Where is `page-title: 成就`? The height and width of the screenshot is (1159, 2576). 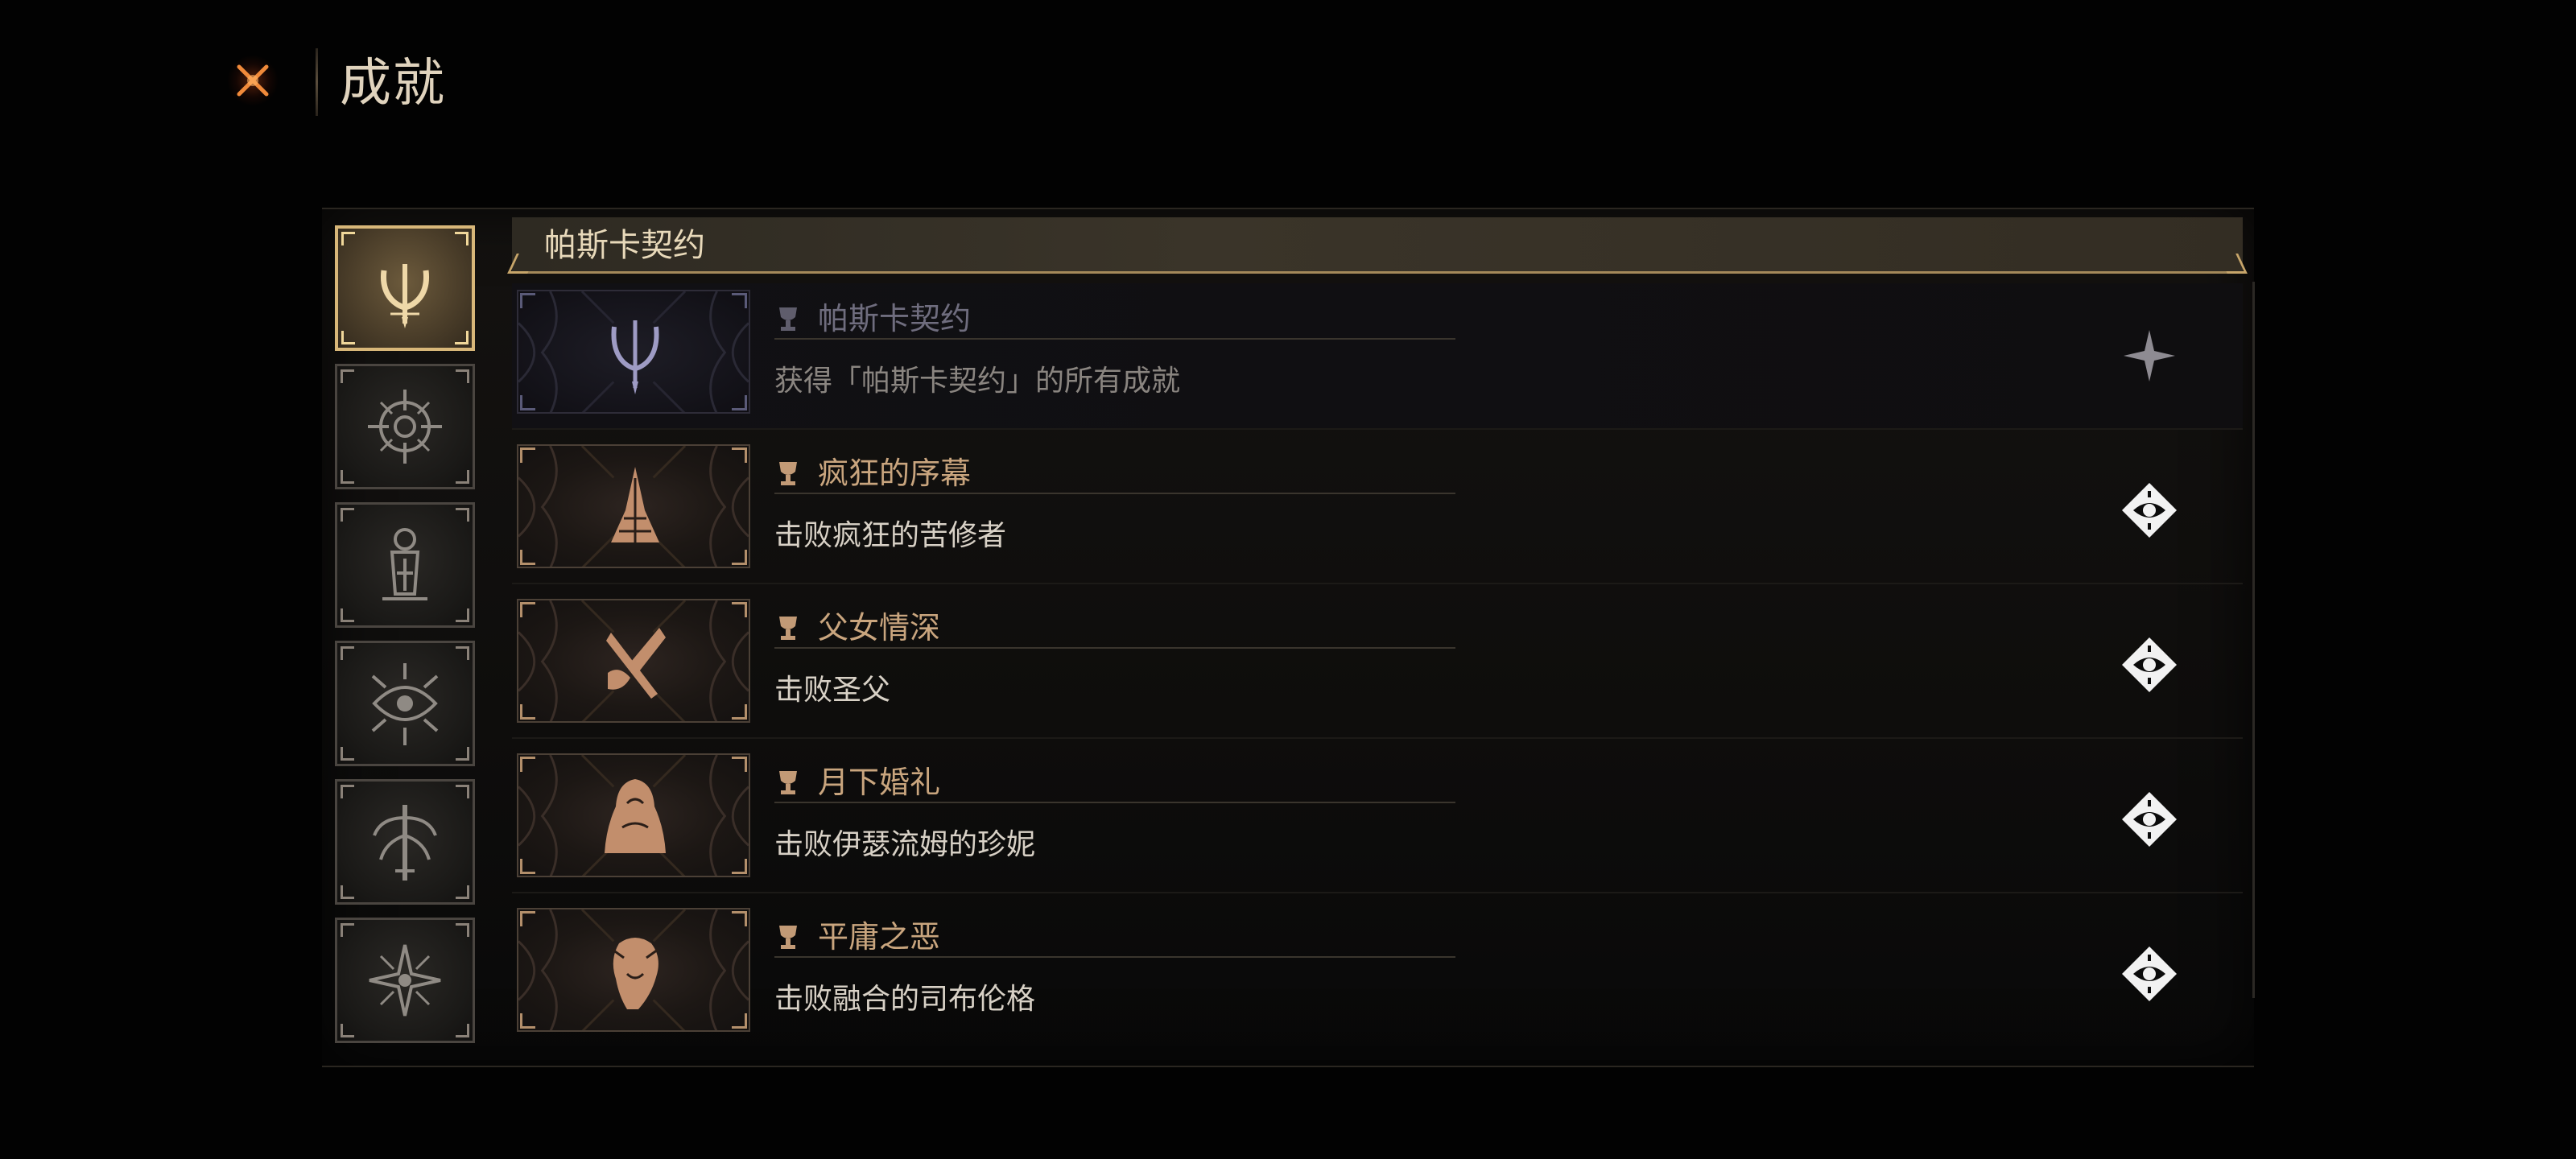 page-title: 成就 is located at coordinates (393, 83).